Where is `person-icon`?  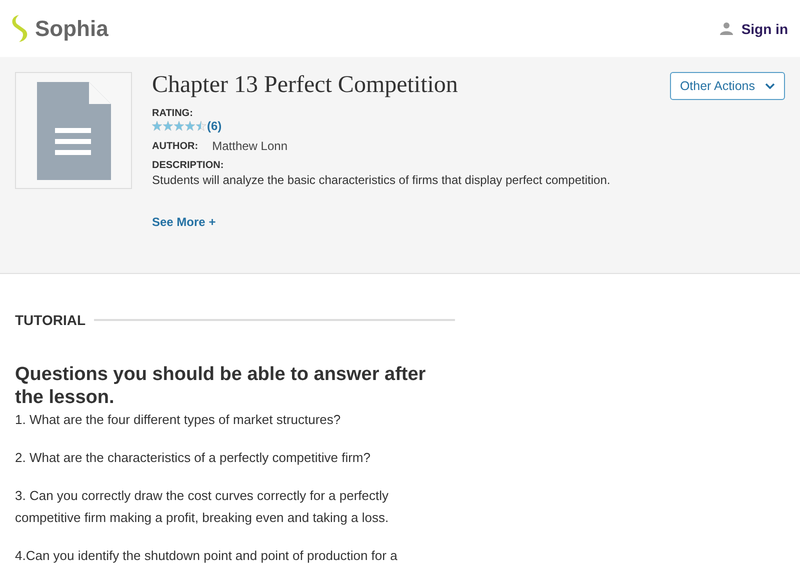
person-icon is located at coordinates (727, 28).